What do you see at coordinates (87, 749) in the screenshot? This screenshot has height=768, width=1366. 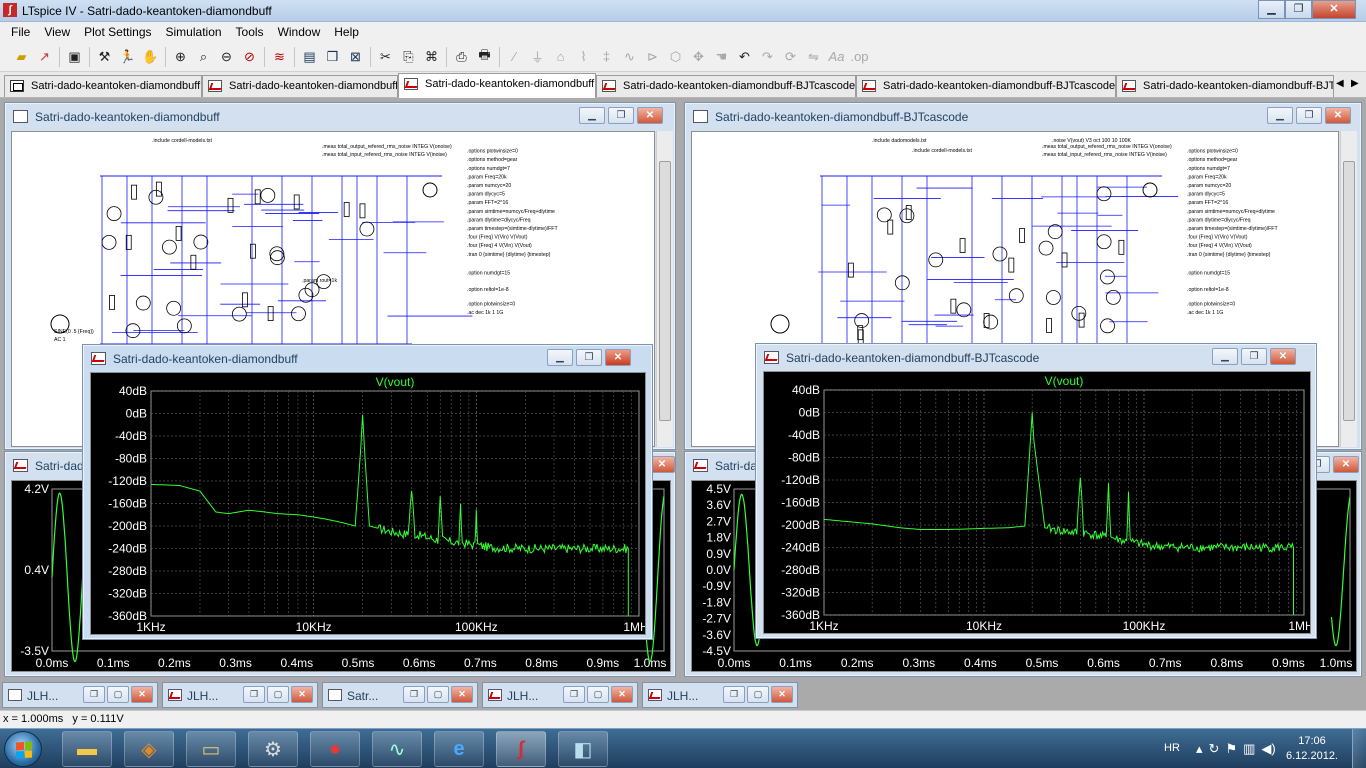 I see `explorer-taskbar-button: ▬` at bounding box center [87, 749].